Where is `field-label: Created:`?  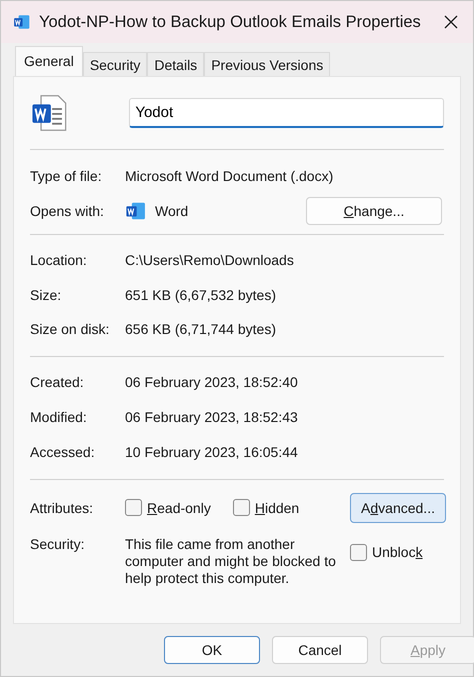
field-label: Created: is located at coordinates (57, 382).